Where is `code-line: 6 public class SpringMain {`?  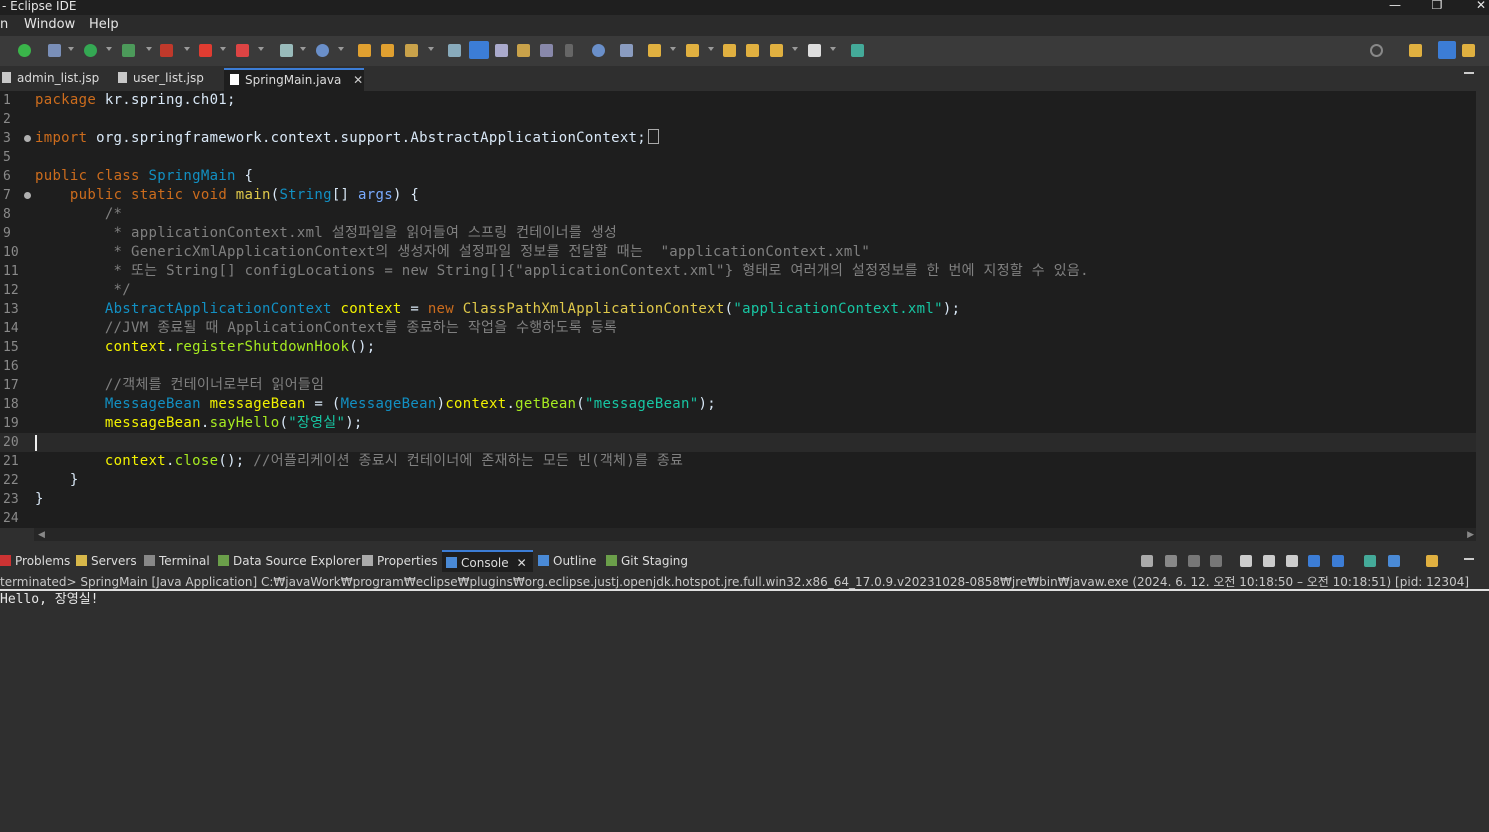
code-line: 6 public class SpringMain { is located at coordinates (738, 176).